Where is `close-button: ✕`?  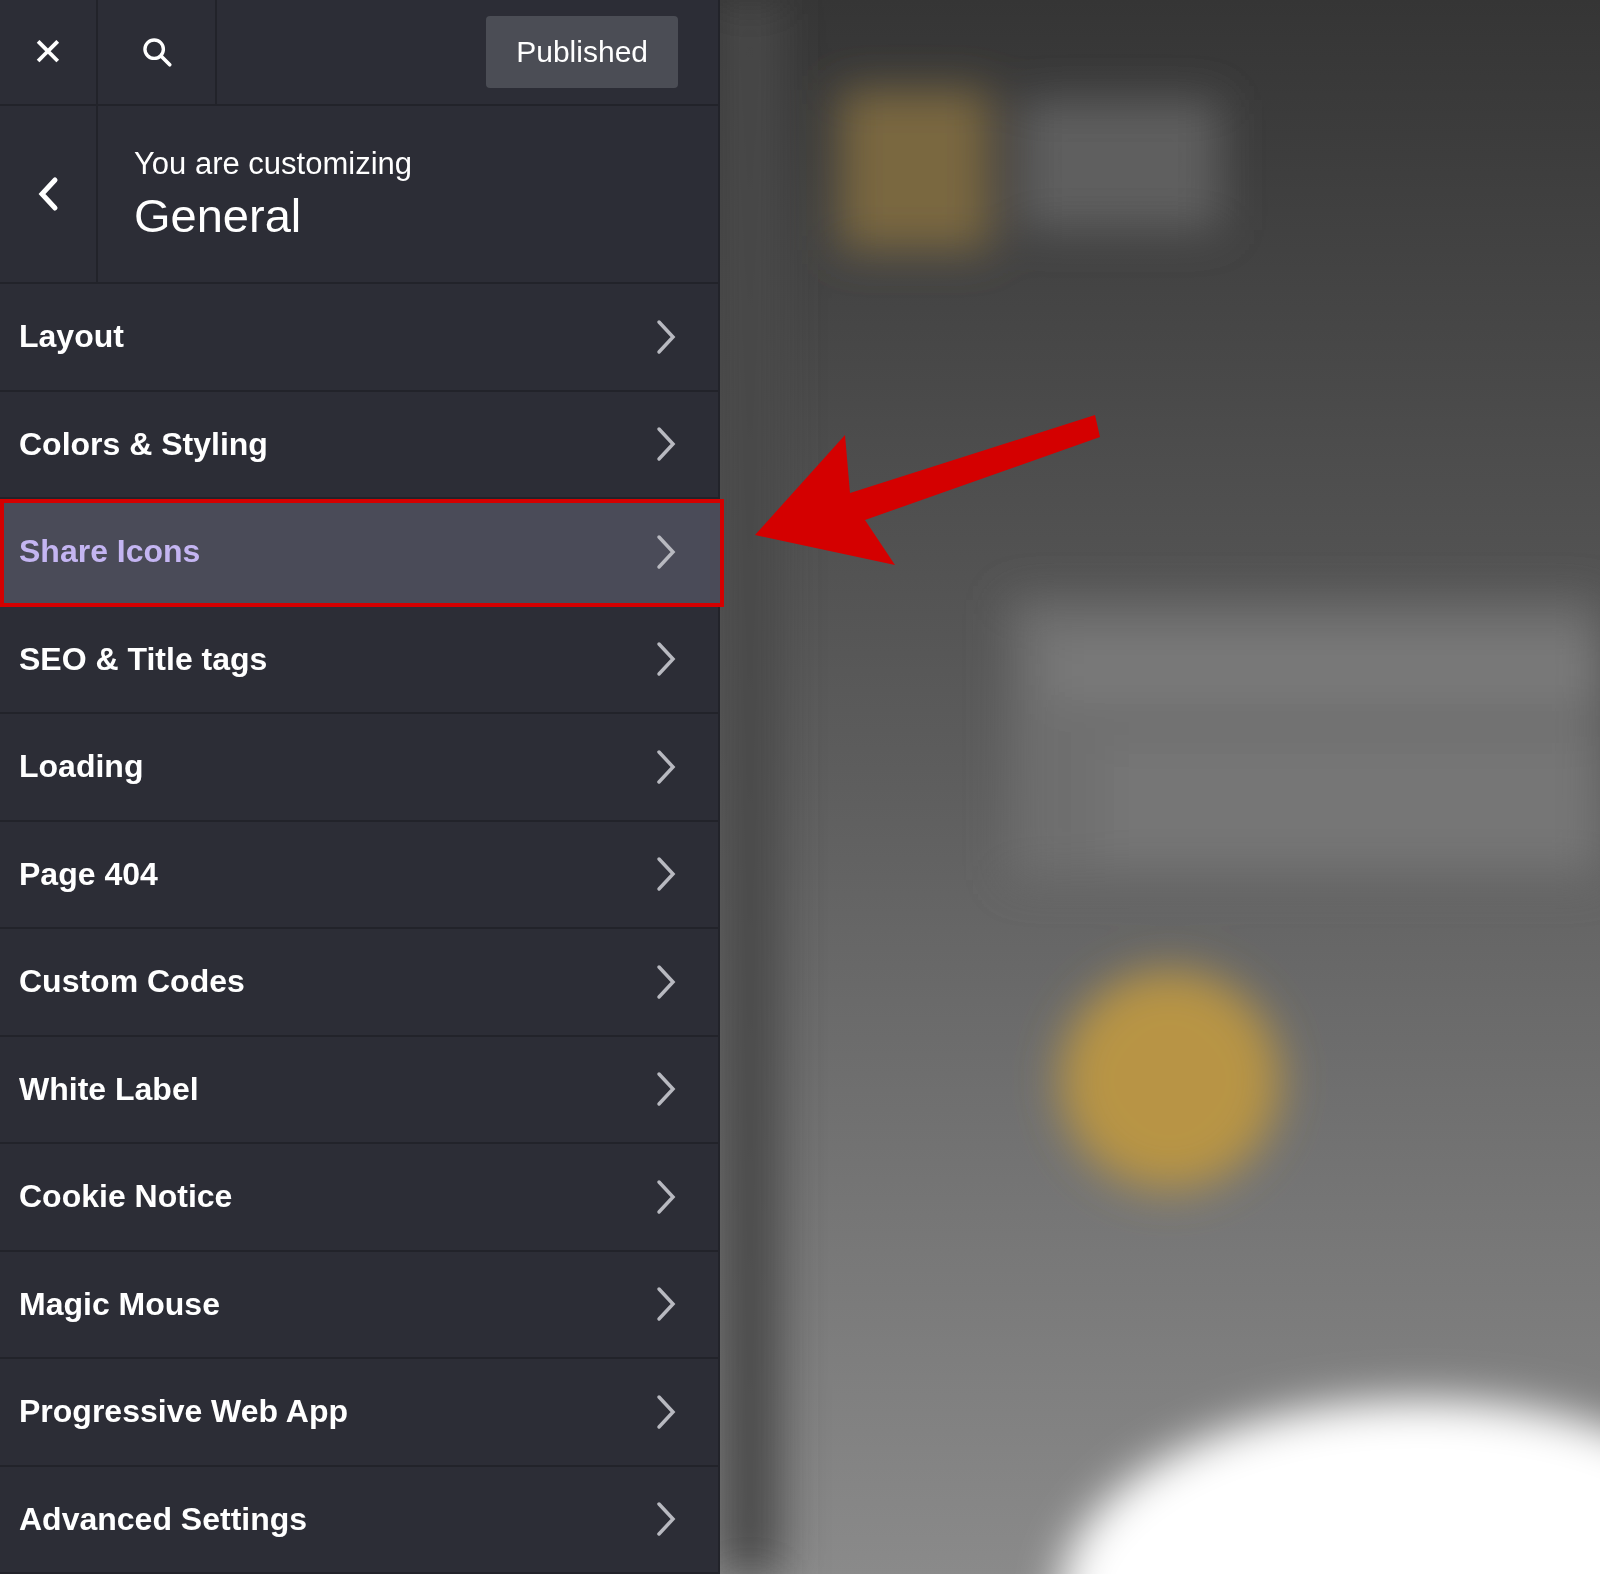
close-button: ✕ is located at coordinates (49, 52).